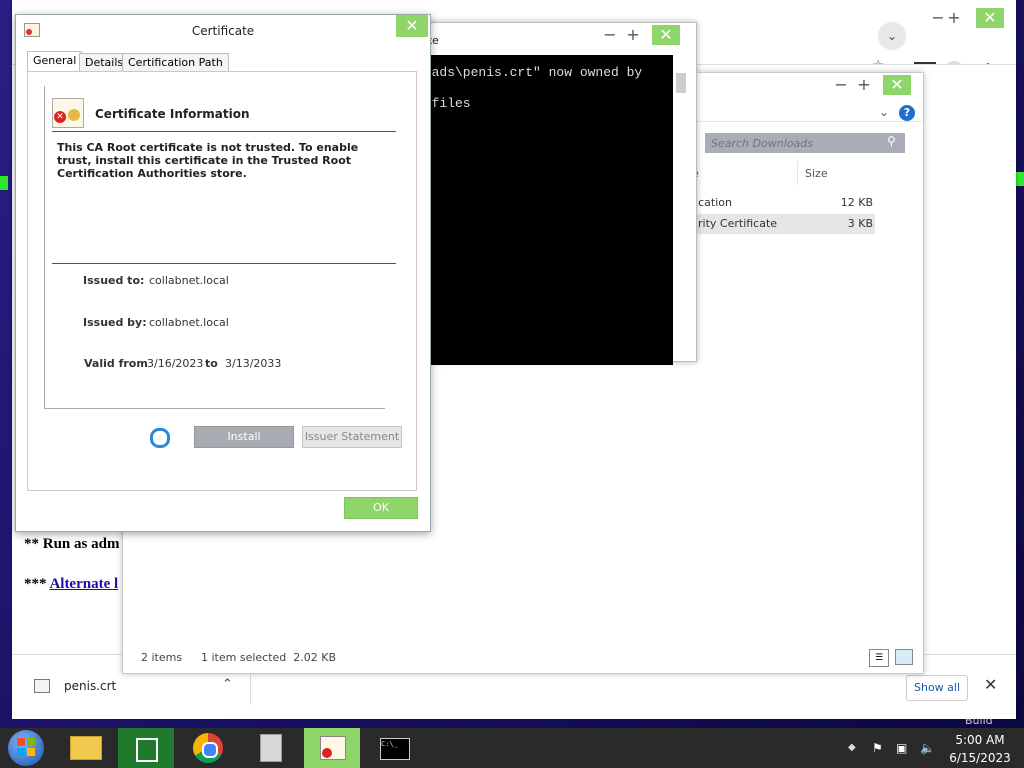 This screenshot has height=768, width=1024. I want to click on certificate-manager-taskbar-icon, so click(270, 748).